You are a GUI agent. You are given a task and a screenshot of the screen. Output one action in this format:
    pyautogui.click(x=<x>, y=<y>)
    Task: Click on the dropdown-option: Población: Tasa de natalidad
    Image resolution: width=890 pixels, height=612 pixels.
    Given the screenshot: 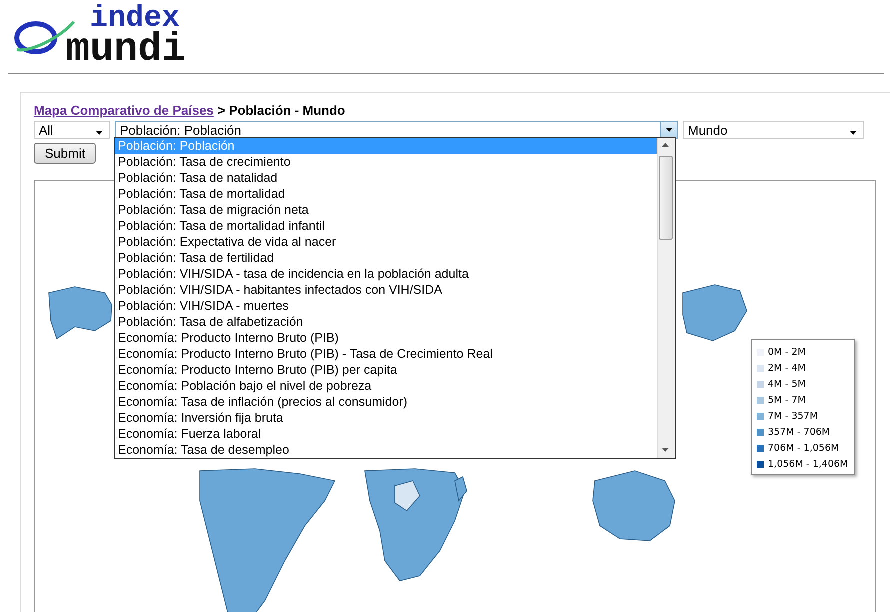 What is the action you would take?
    pyautogui.click(x=386, y=178)
    